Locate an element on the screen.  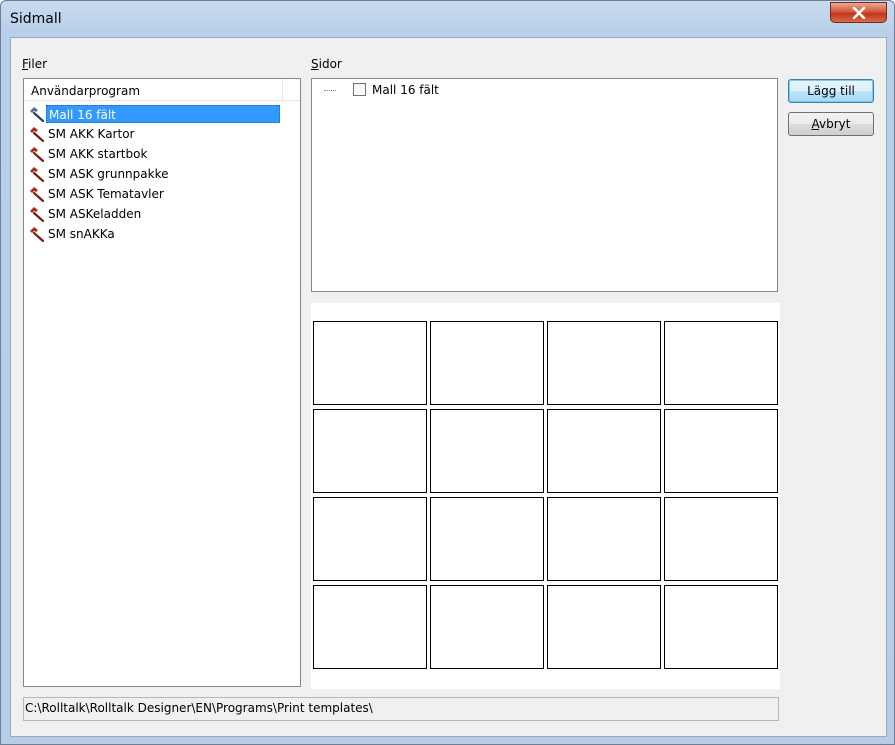
close-icon is located at coordinates (858, 12).